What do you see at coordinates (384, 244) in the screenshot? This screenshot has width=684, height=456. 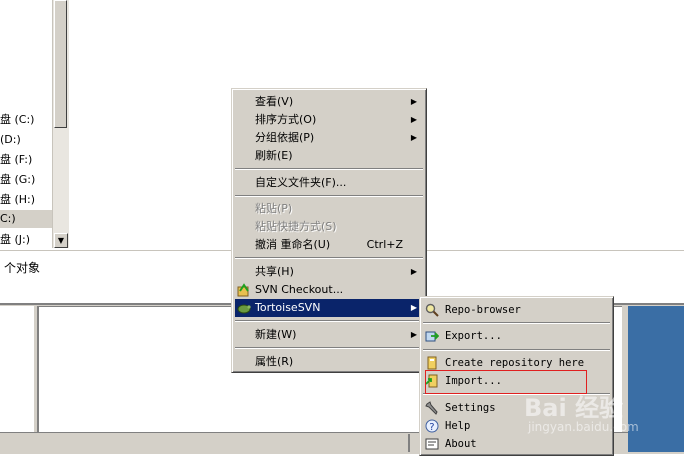 I see `shortcut-label: Ctrl+Z` at bounding box center [384, 244].